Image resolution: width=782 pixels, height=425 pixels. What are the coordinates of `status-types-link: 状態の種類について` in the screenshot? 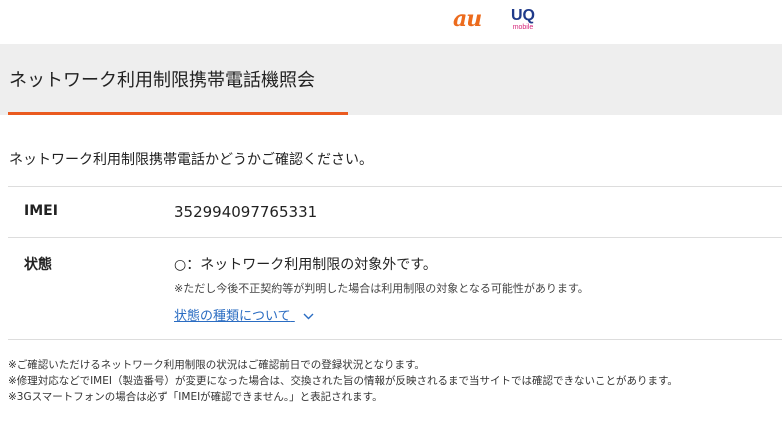 It's located at (244, 314).